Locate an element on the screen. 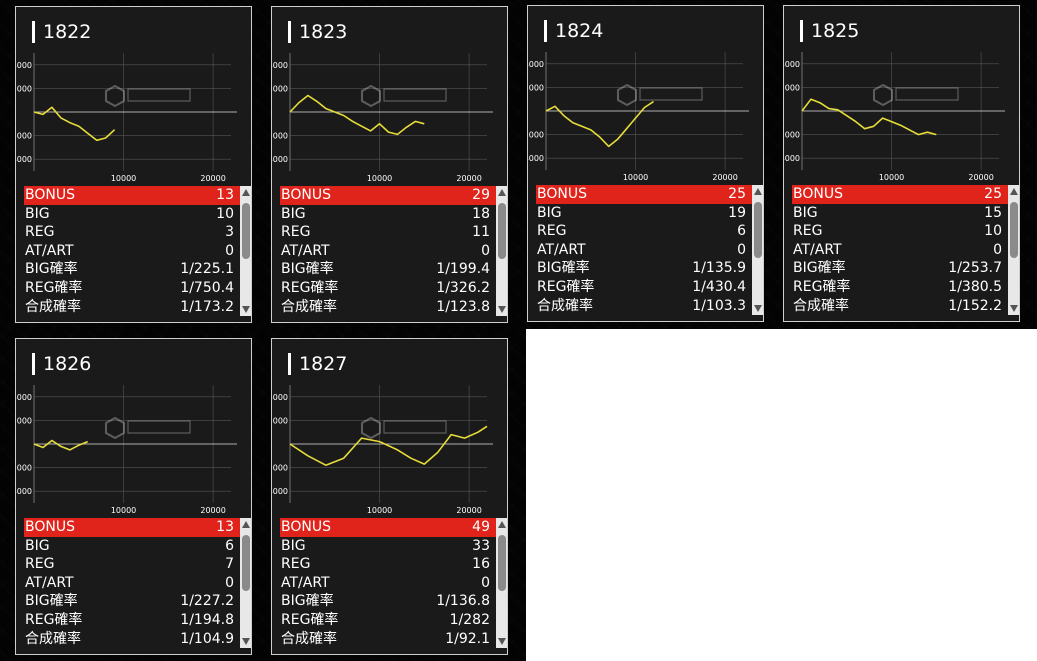 Image resolution: width=1037 pixels, height=661 pixels. stat-value: 6 is located at coordinates (229, 545).